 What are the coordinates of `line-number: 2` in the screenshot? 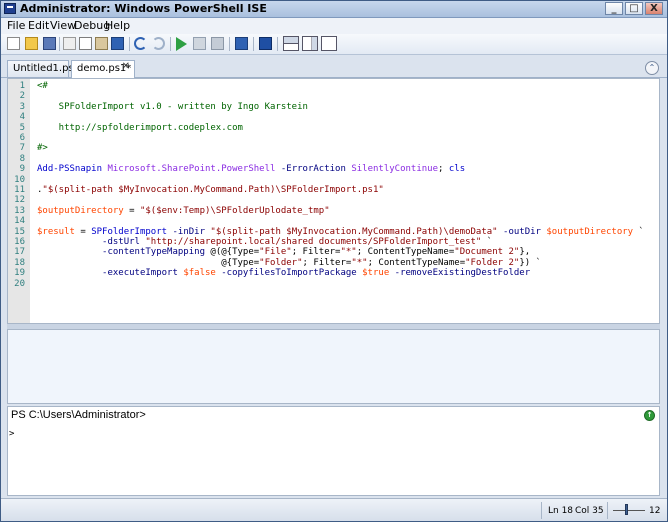 It's located at (22, 96).